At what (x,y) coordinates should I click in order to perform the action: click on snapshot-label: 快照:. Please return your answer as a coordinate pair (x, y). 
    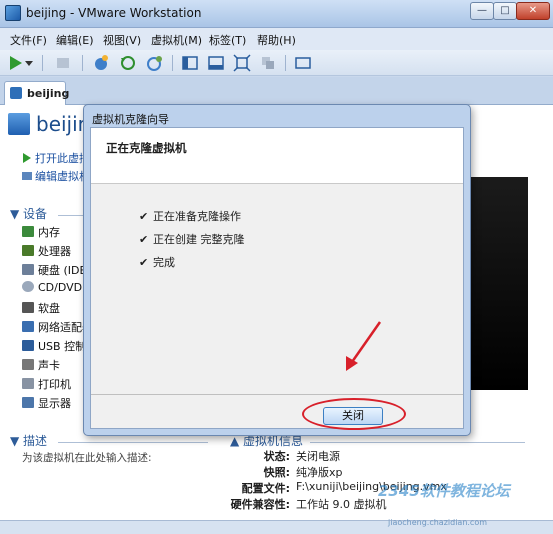
    Looking at the image, I should click on (276, 472).